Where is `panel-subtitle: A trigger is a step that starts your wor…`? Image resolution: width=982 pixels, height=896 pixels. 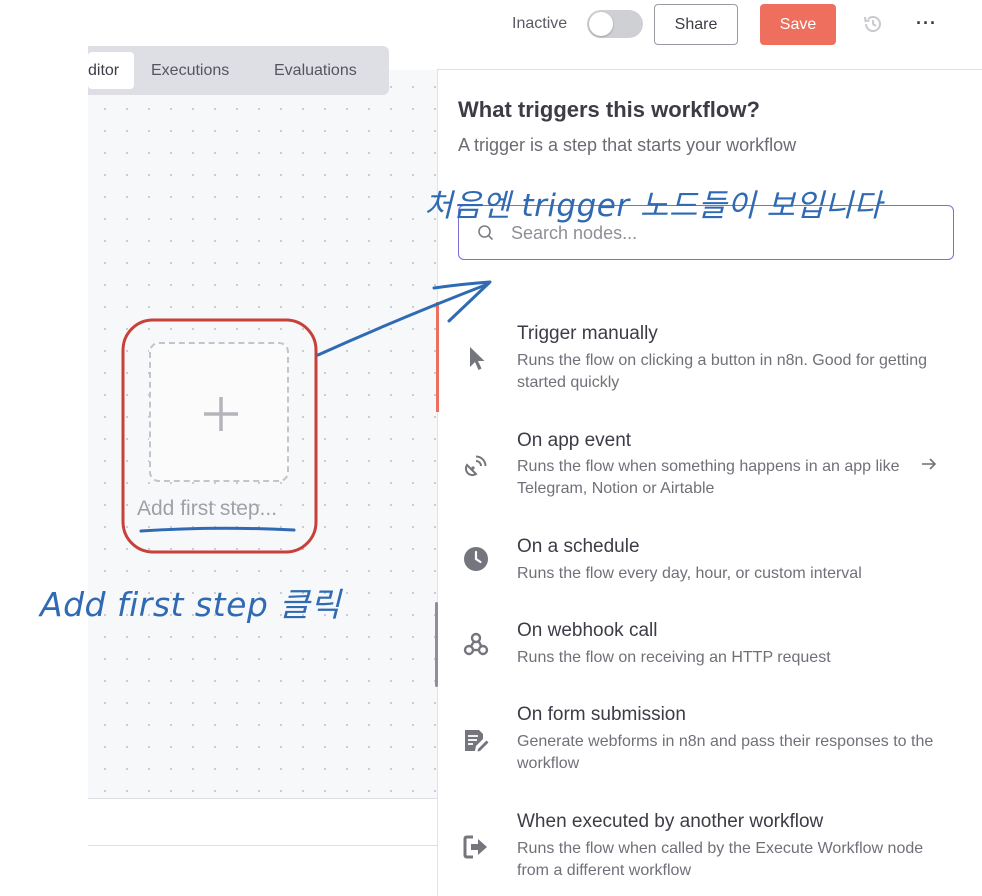 panel-subtitle: A trigger is a step that starts your wor… is located at coordinates (627, 145).